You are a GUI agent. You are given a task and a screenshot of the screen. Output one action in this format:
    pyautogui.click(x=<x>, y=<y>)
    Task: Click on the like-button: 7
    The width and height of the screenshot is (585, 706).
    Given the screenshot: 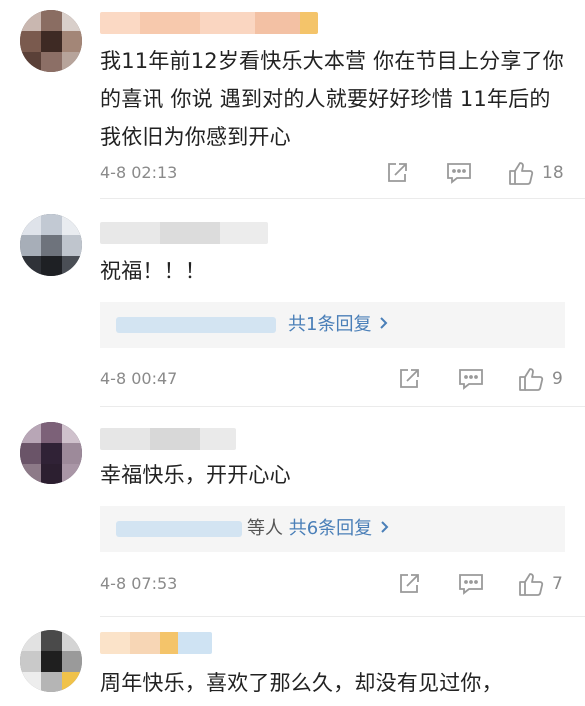 What is the action you would take?
    pyautogui.click(x=540, y=584)
    